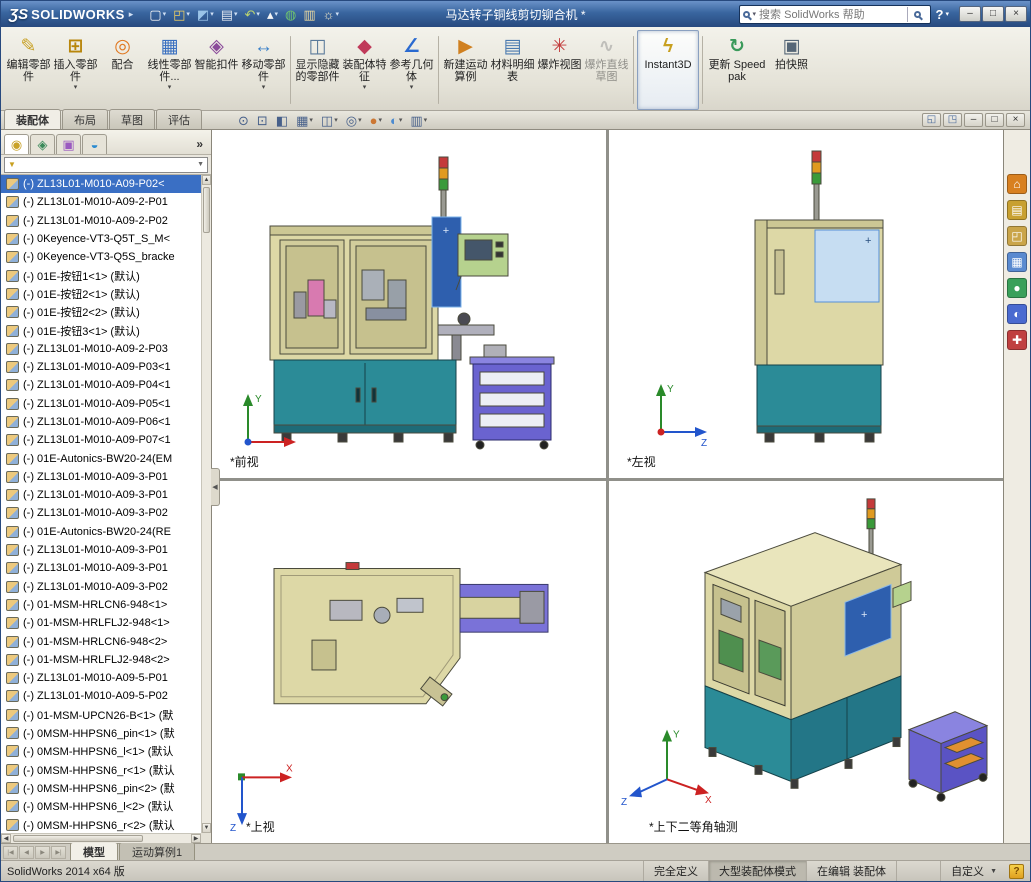 The image size is (1031, 882). Describe the element at coordinates (831, 14) in the screenshot. I see `search-input: 搜索 SolidWorks 帮助` at that location.